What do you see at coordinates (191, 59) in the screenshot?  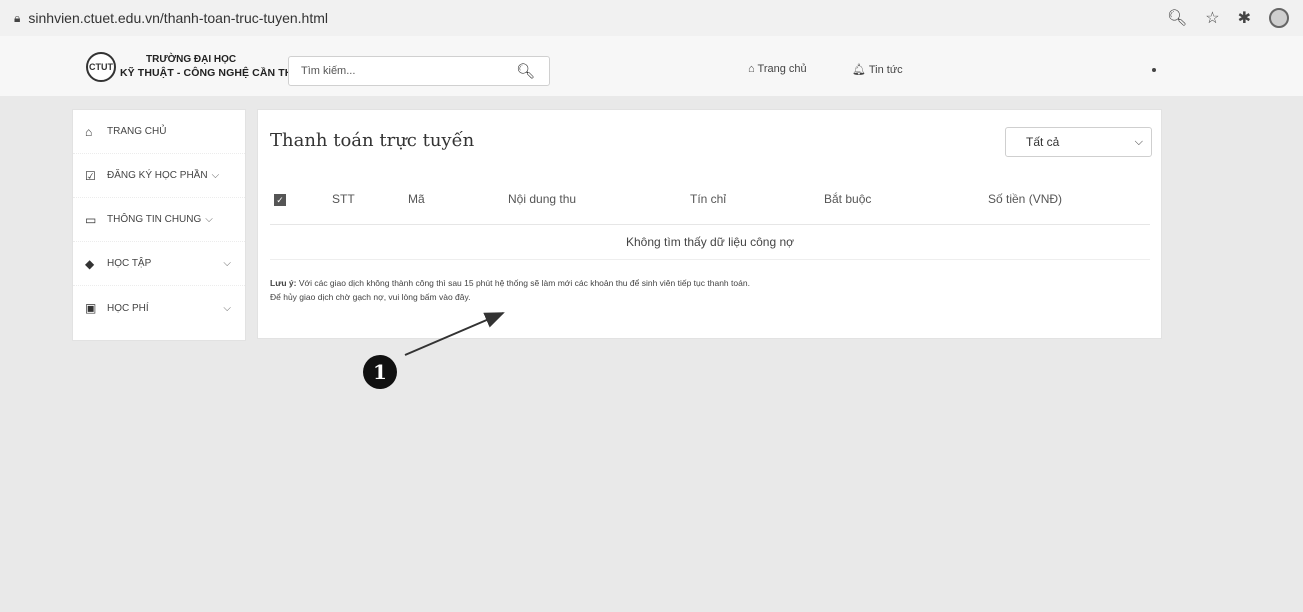 I see `logo-line-1: TRƯỜNG ĐẠI HỌC` at bounding box center [191, 59].